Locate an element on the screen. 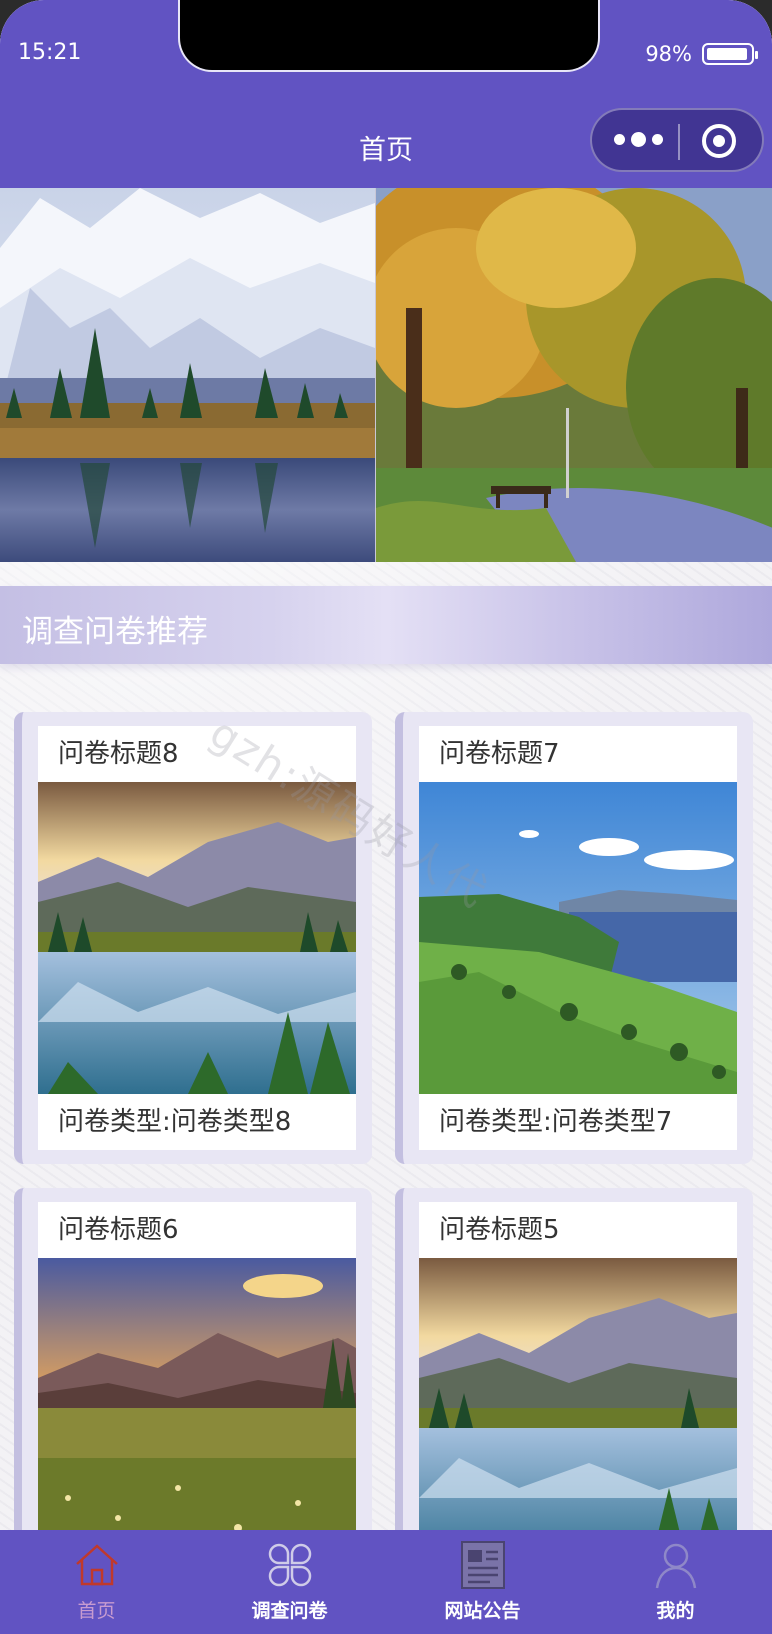 This screenshot has height=1634, width=772. capsule-divider is located at coordinates (679, 142).